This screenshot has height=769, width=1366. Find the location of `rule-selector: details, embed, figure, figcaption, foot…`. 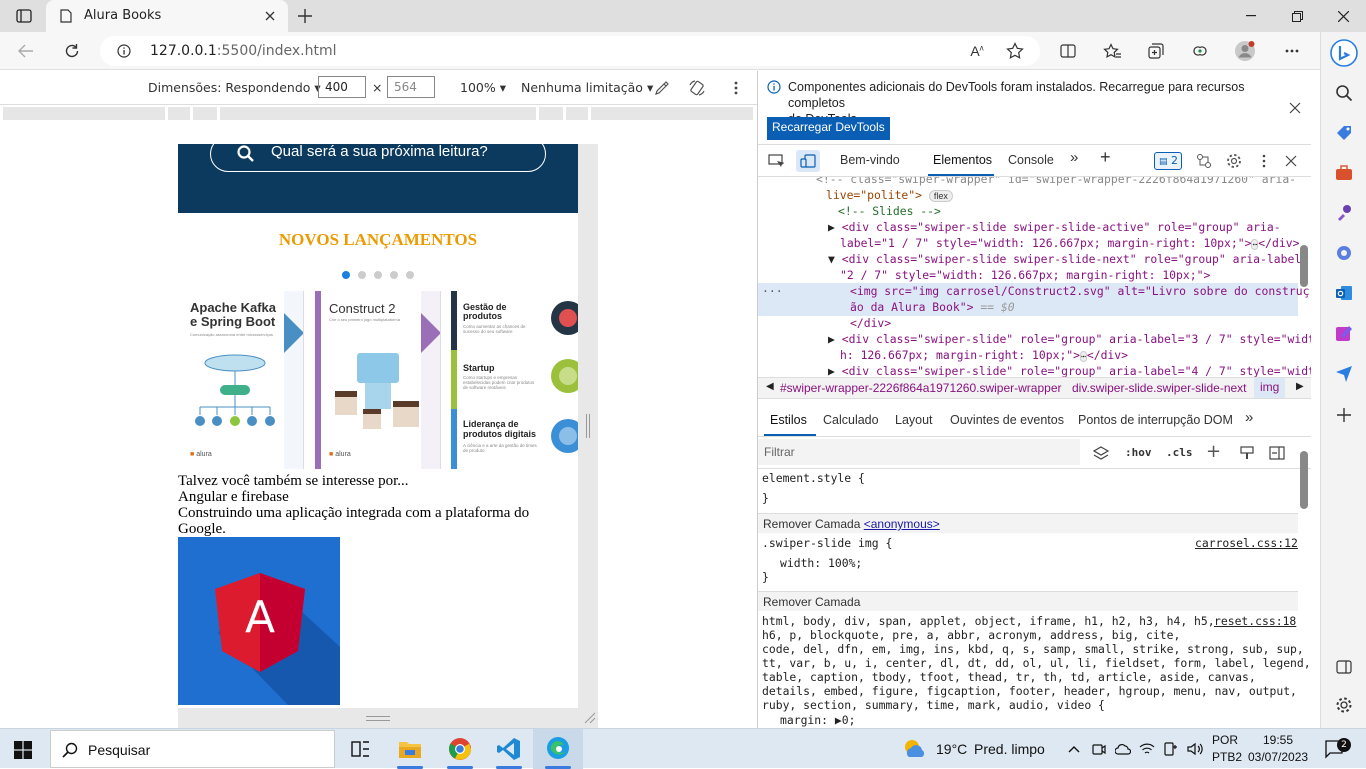

rule-selector: details, embed, figure, figcaption, foot… is located at coordinates (1029, 691).